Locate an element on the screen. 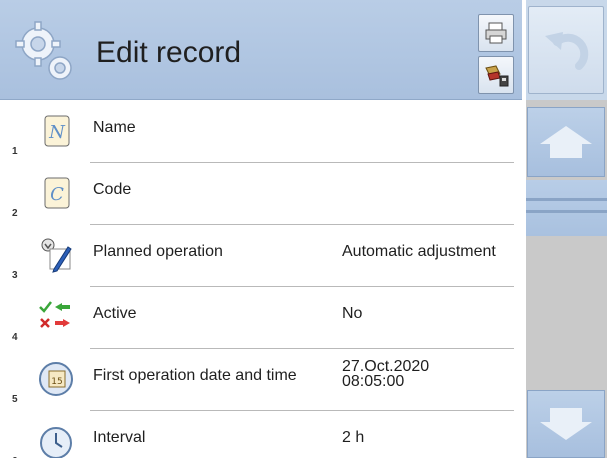 Image resolution: width=607 pixels, height=458 pixels. print-button is located at coordinates (496, 33).